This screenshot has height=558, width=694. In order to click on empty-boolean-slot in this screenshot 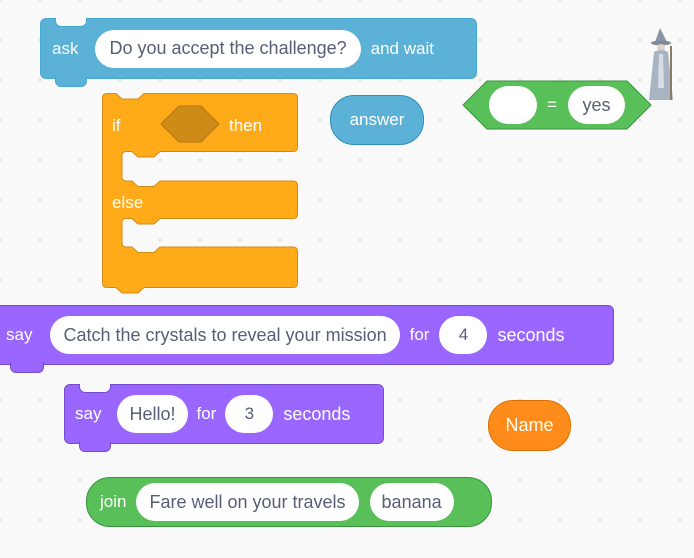, I will do `click(190, 124)`.